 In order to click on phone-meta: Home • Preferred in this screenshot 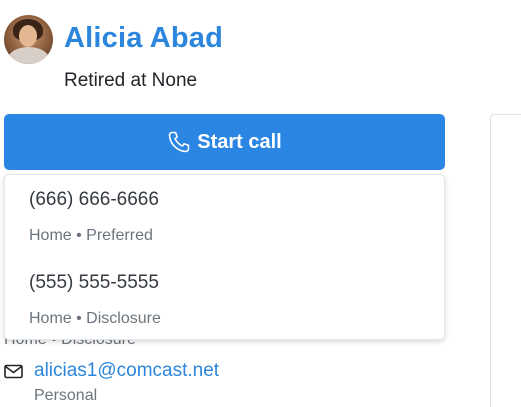, I will do `click(91, 235)`.